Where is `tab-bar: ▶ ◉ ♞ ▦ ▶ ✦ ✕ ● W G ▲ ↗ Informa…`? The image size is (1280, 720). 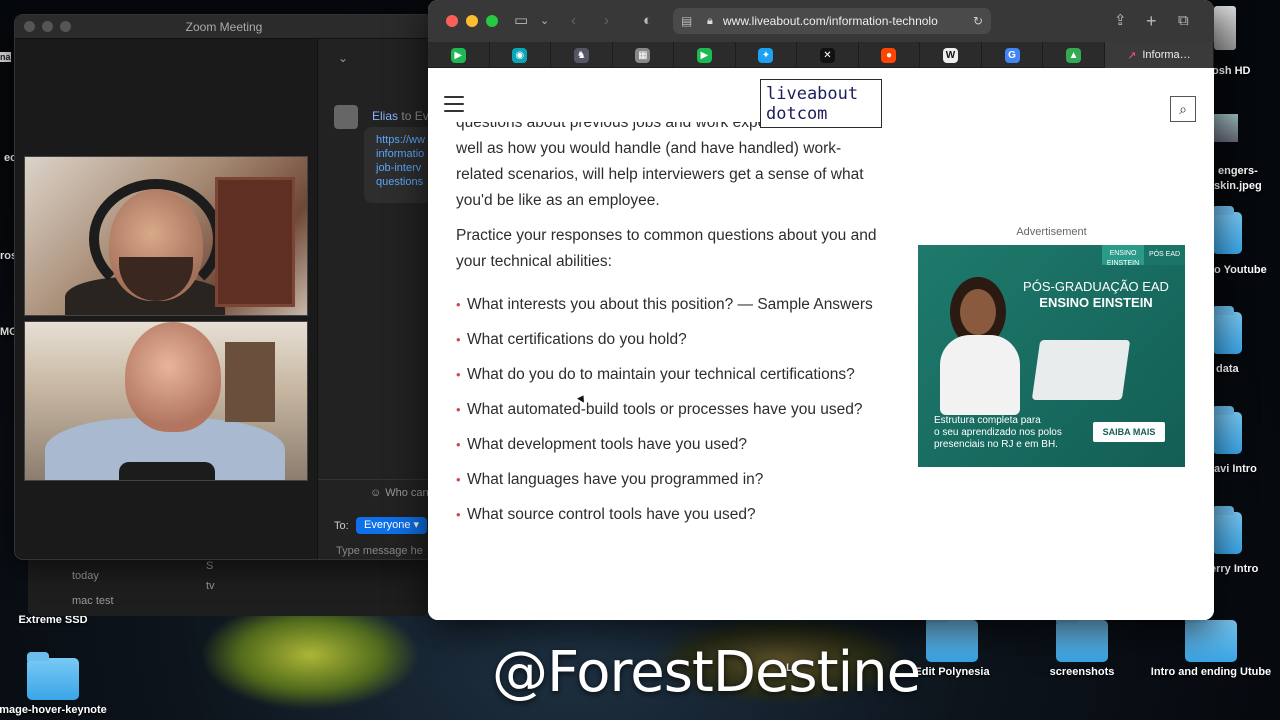
tab-bar: ▶ ◉ ♞ ▦ ▶ ✦ ✕ ● W G ▲ ↗ Informa… is located at coordinates (821, 55).